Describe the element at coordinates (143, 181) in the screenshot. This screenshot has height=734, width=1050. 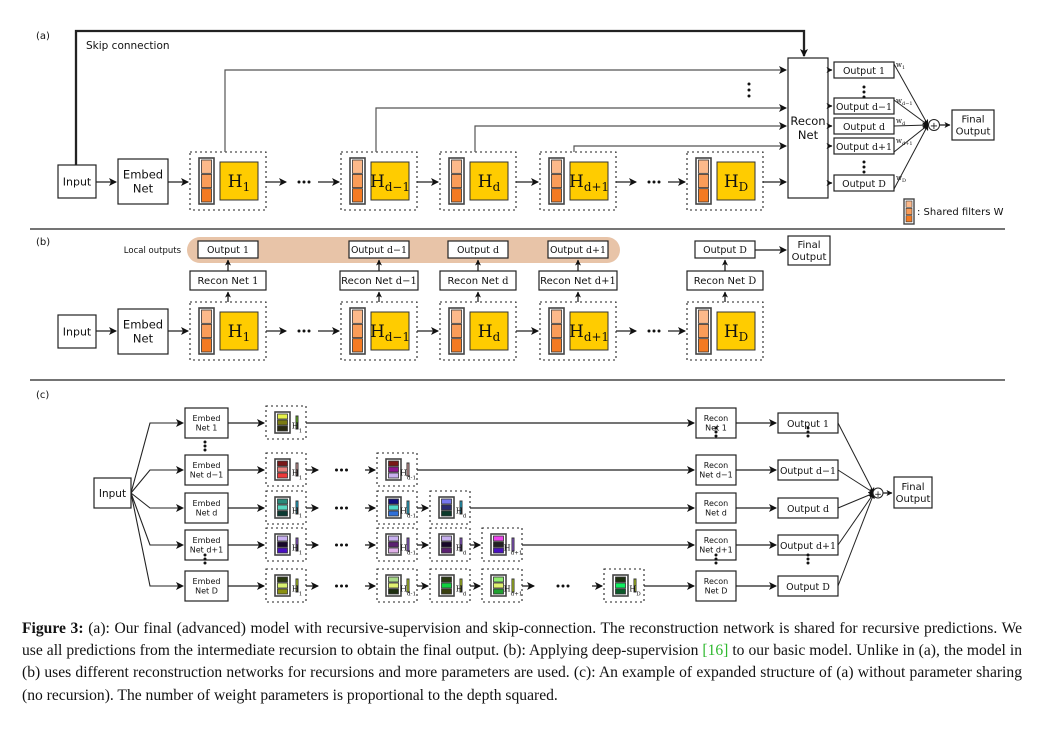
I see `embed-net-node: EmbedNet` at that location.